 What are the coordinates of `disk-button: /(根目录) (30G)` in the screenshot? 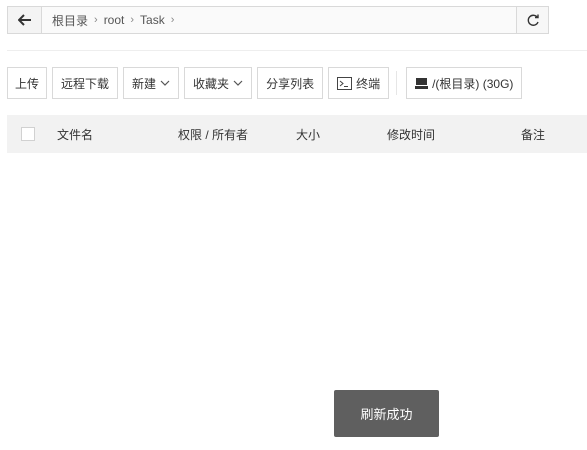 It's located at (464, 83).